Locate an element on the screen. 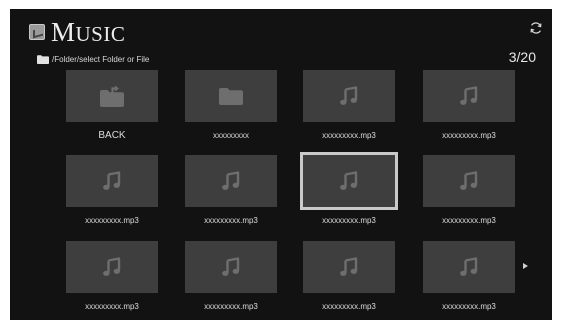  selected-thumbnail is located at coordinates (349, 181).